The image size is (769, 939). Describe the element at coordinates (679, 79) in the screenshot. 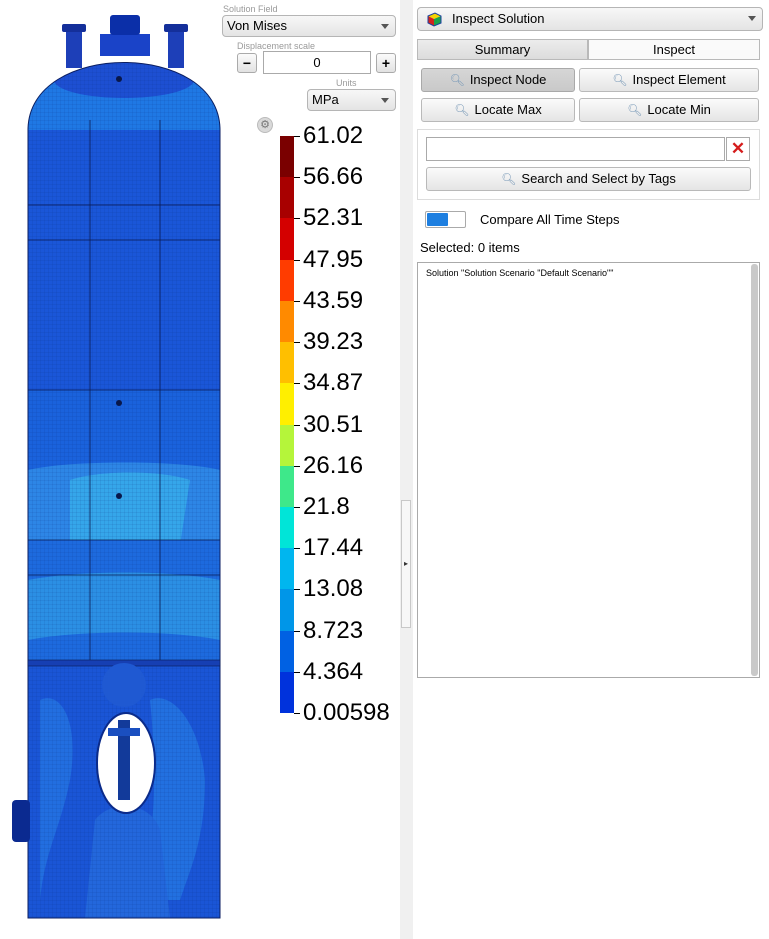

I see `inspect-element-label: Inspect Element` at that location.